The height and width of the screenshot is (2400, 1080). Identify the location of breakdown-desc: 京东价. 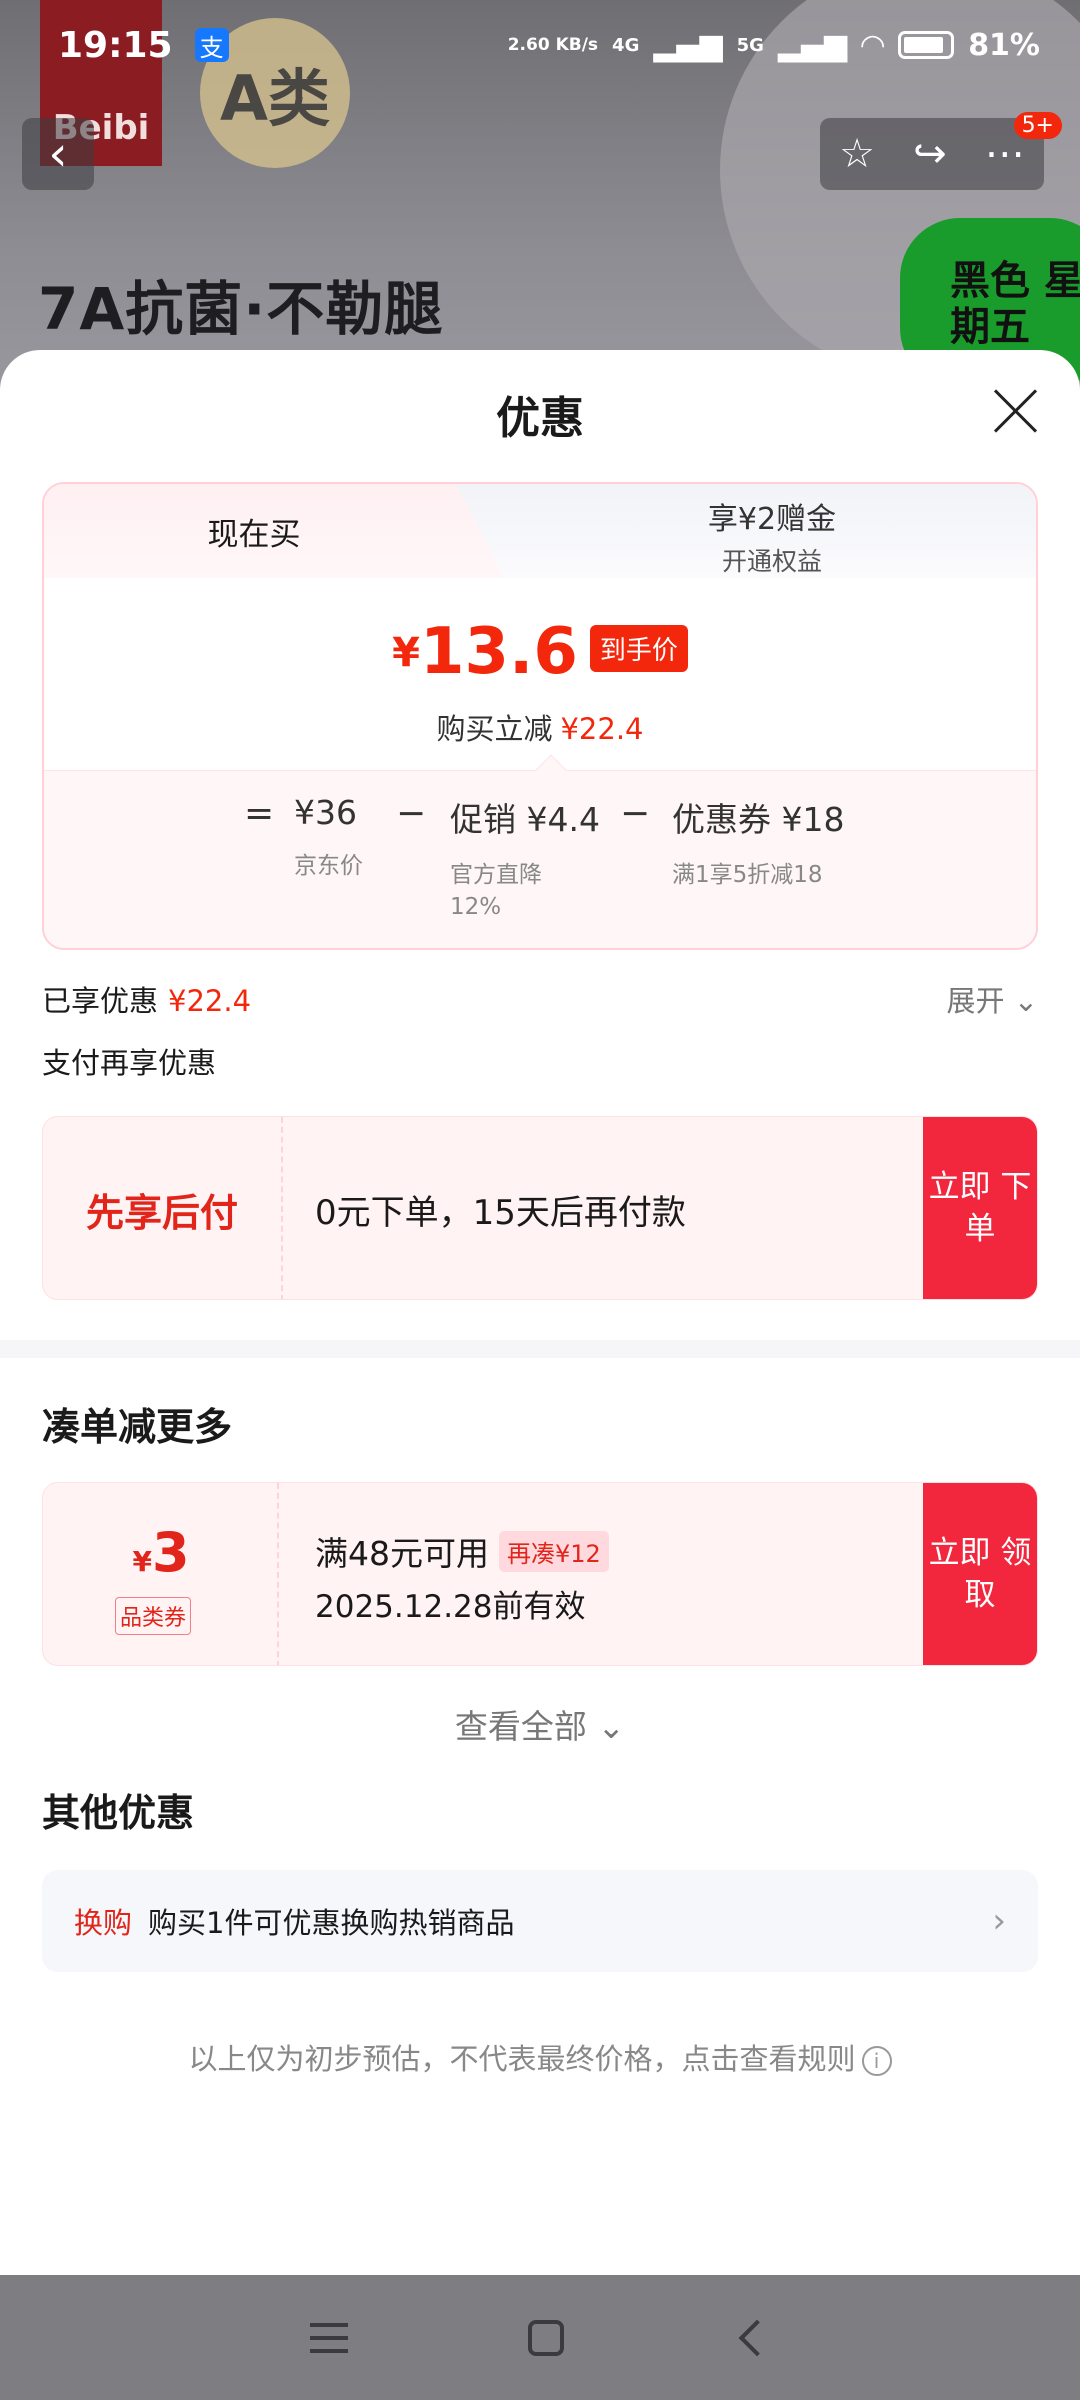
(328, 866).